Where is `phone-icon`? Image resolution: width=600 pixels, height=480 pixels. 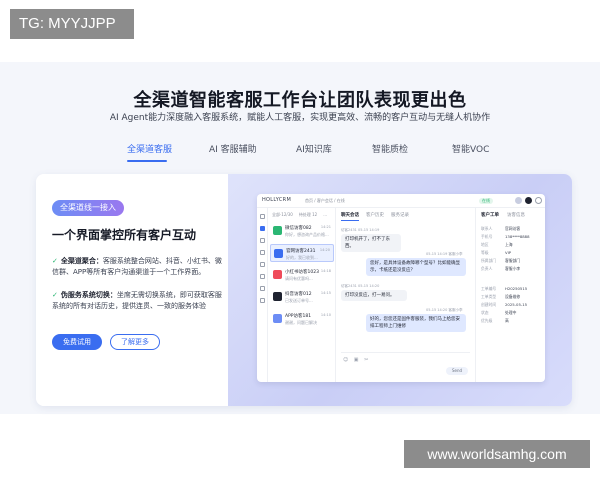 phone-icon is located at coordinates (262, 216).